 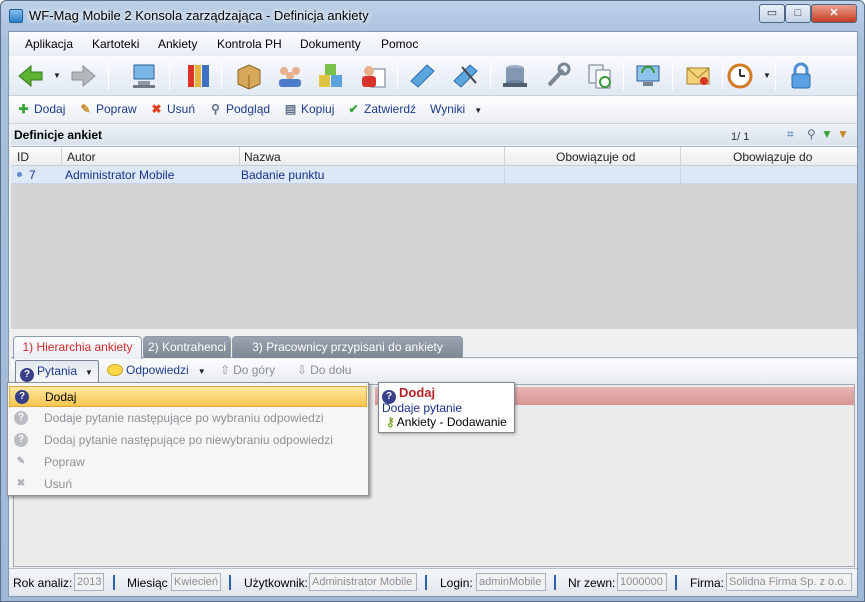 What do you see at coordinates (434, 371) in the screenshot?
I see `hierarchy-toolbar: ? Pytania ▼ Odpowiedzi ▼ ⇧ Do góry ⇩ Do dołu` at bounding box center [434, 371].